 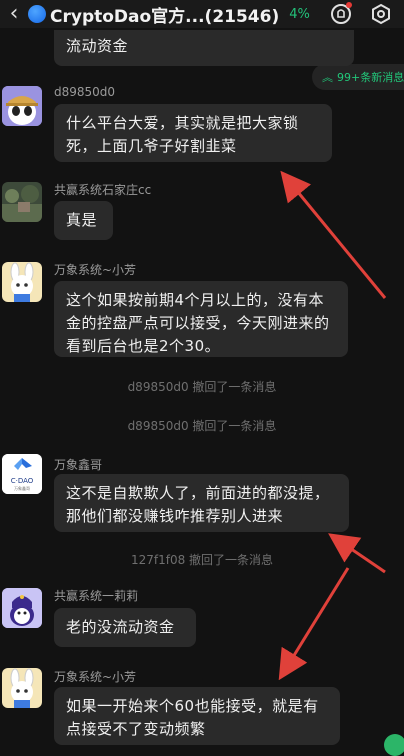 I want to click on message-bubble: 如果一开始来个60也能接受，就是有点接受不了变动频繁, so click(x=197, y=716).